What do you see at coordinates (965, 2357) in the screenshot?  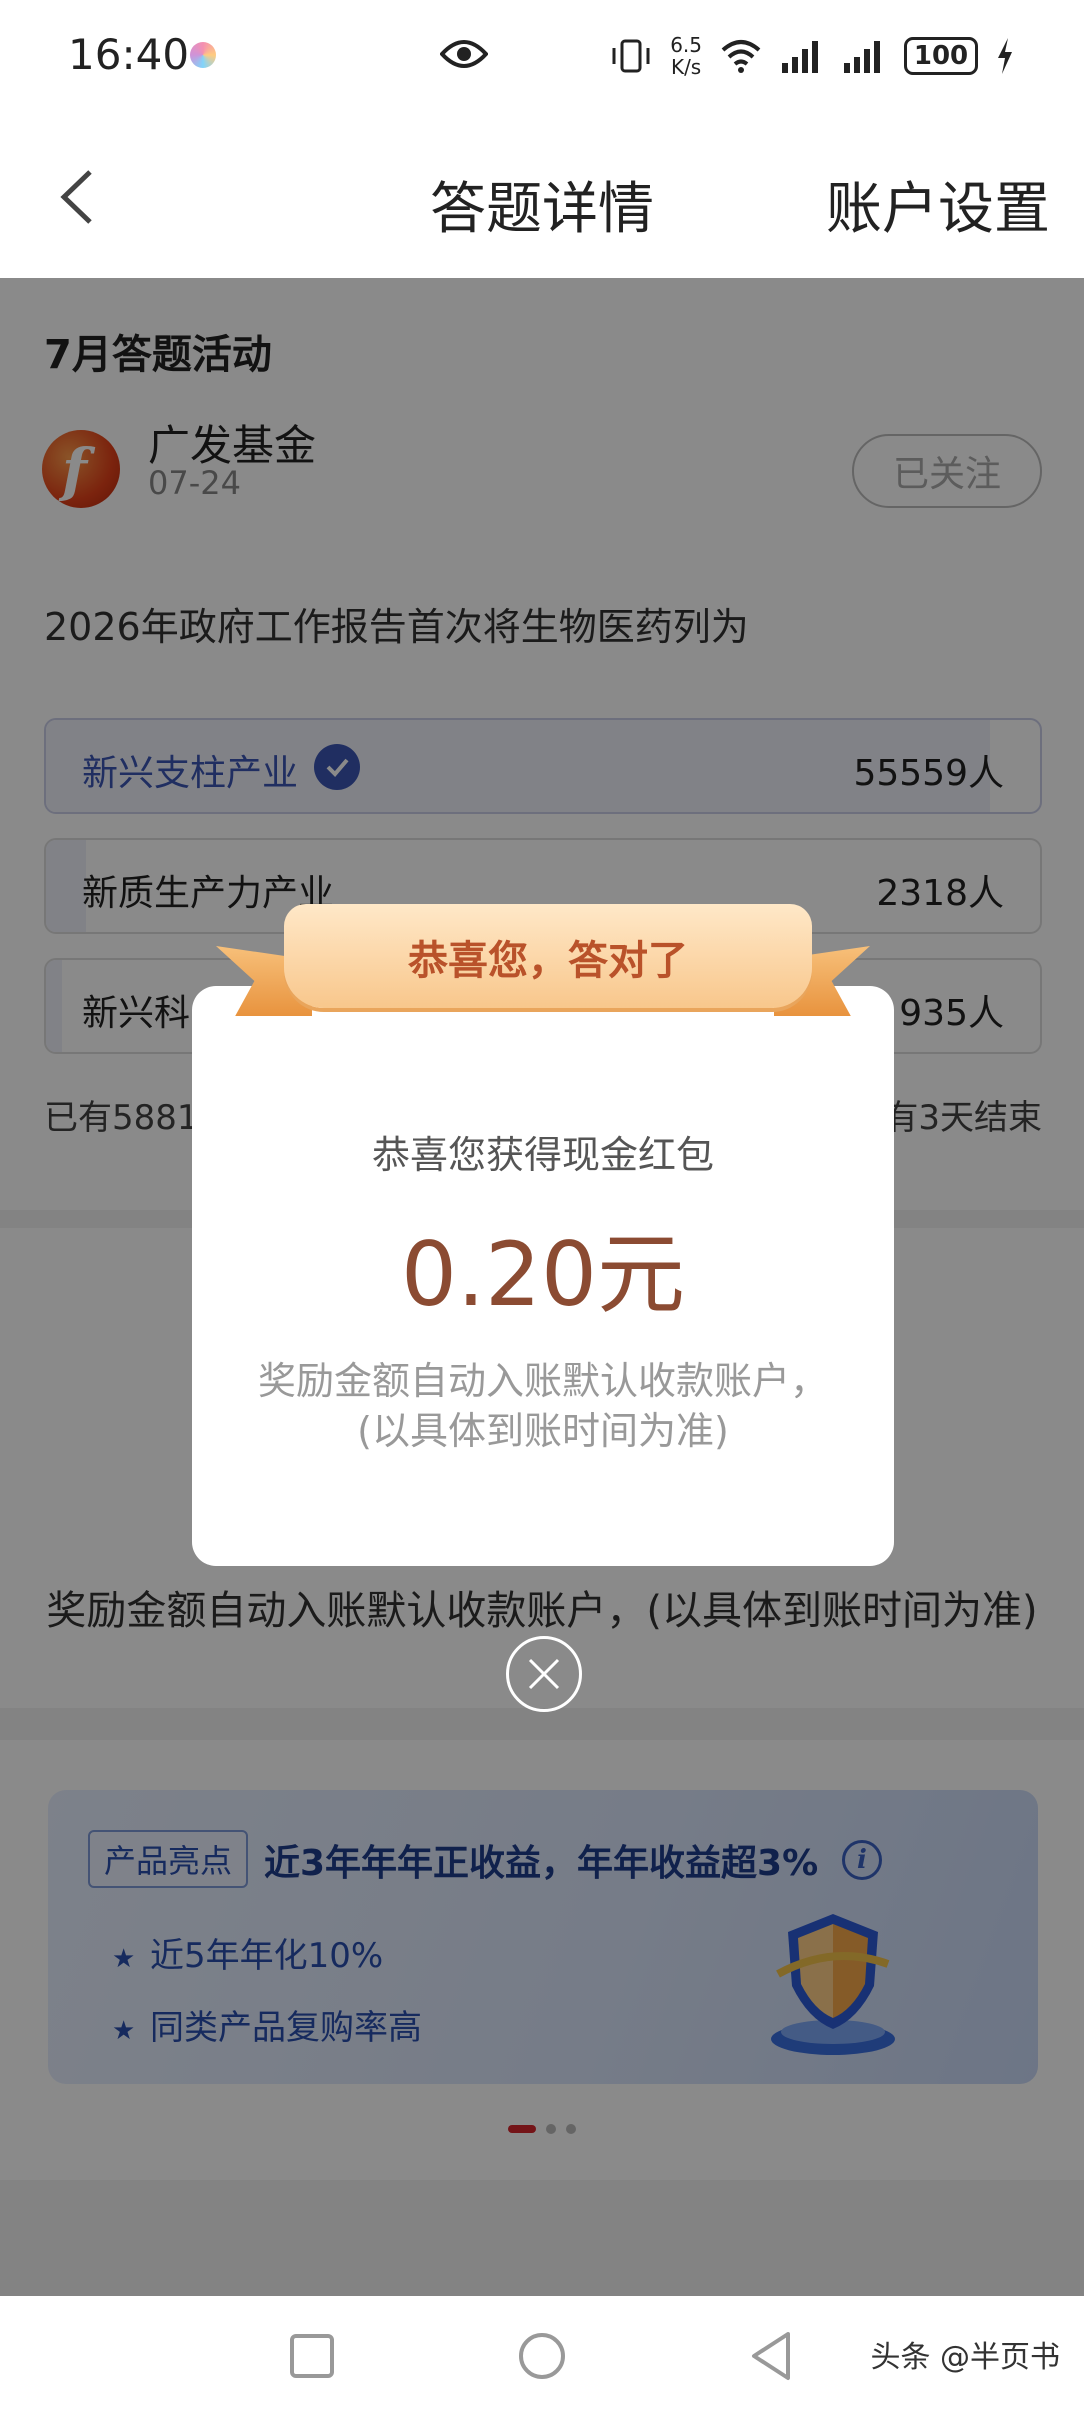 I see `watermark: 头条 @半页书` at bounding box center [965, 2357].